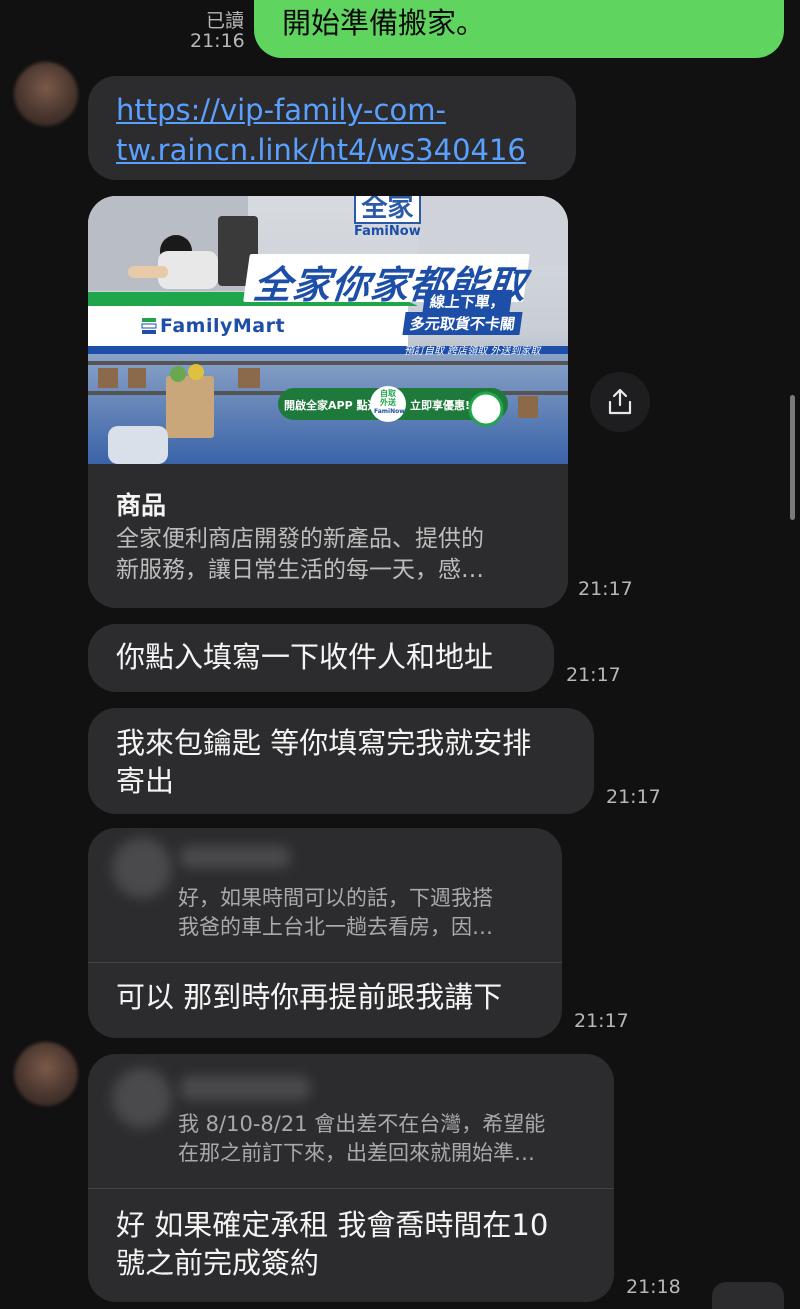 This screenshot has width=800, height=1309. What do you see at coordinates (305, 657) in the screenshot?
I see `message-text: 你點入填寫一下收件人和地址` at bounding box center [305, 657].